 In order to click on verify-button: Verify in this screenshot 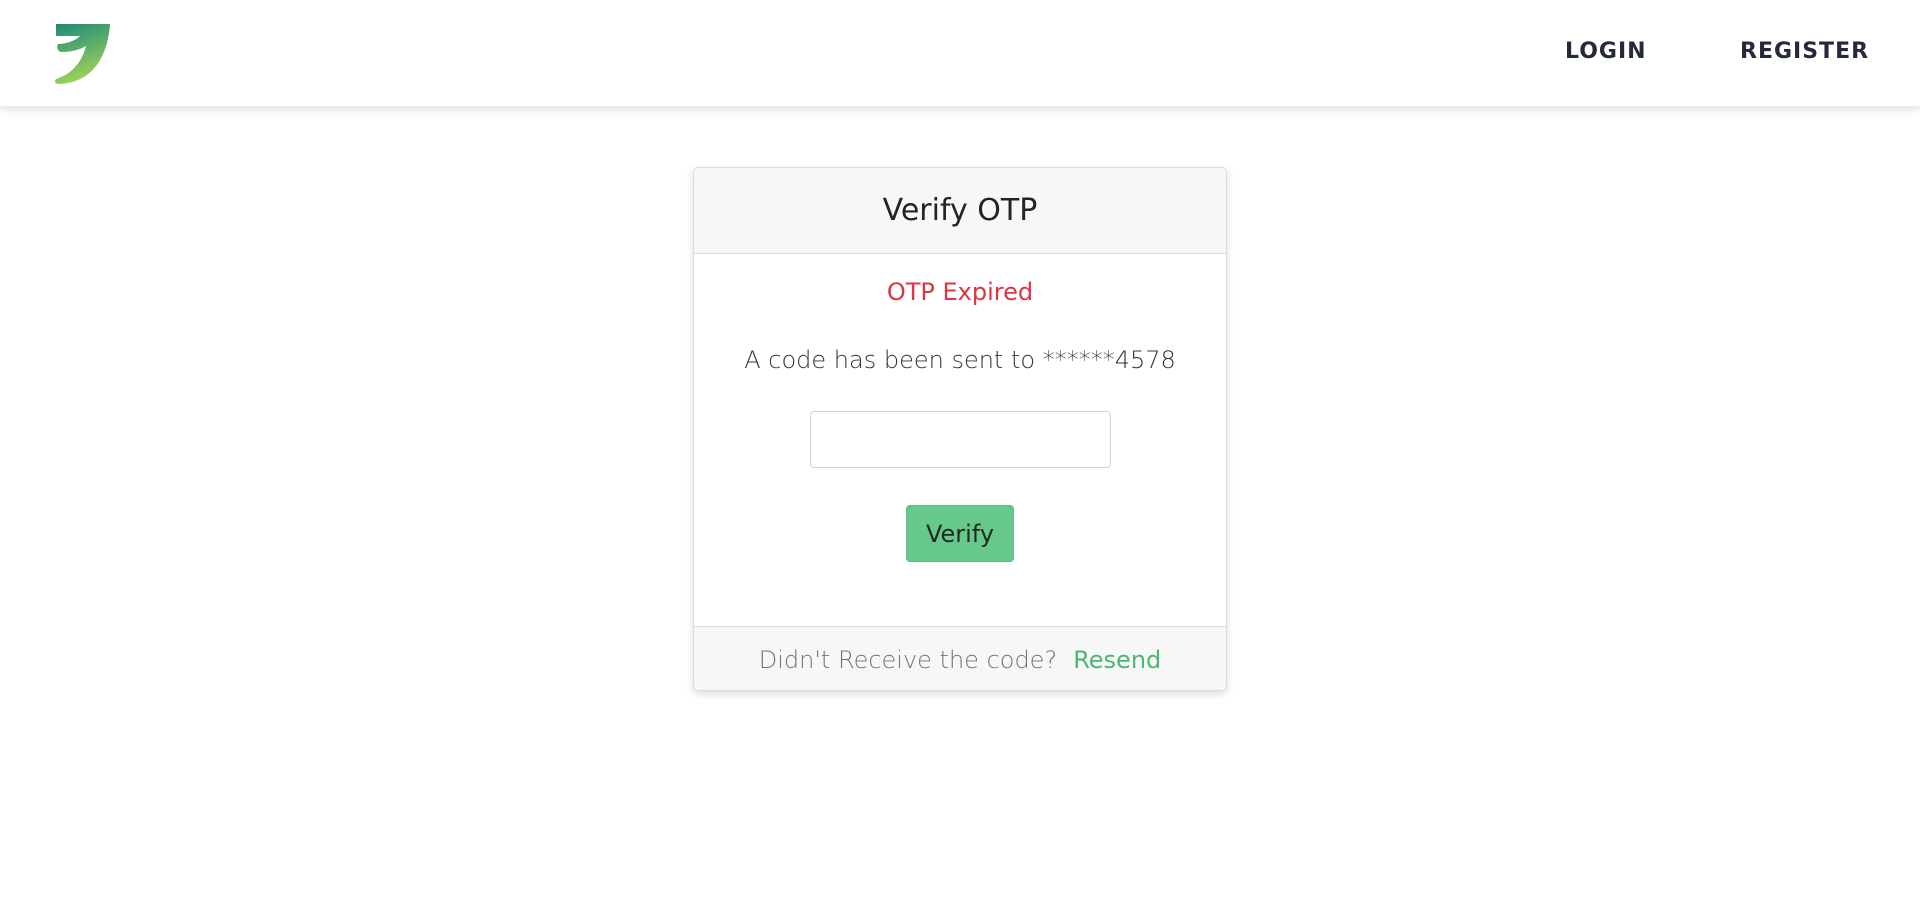, I will do `click(960, 533)`.